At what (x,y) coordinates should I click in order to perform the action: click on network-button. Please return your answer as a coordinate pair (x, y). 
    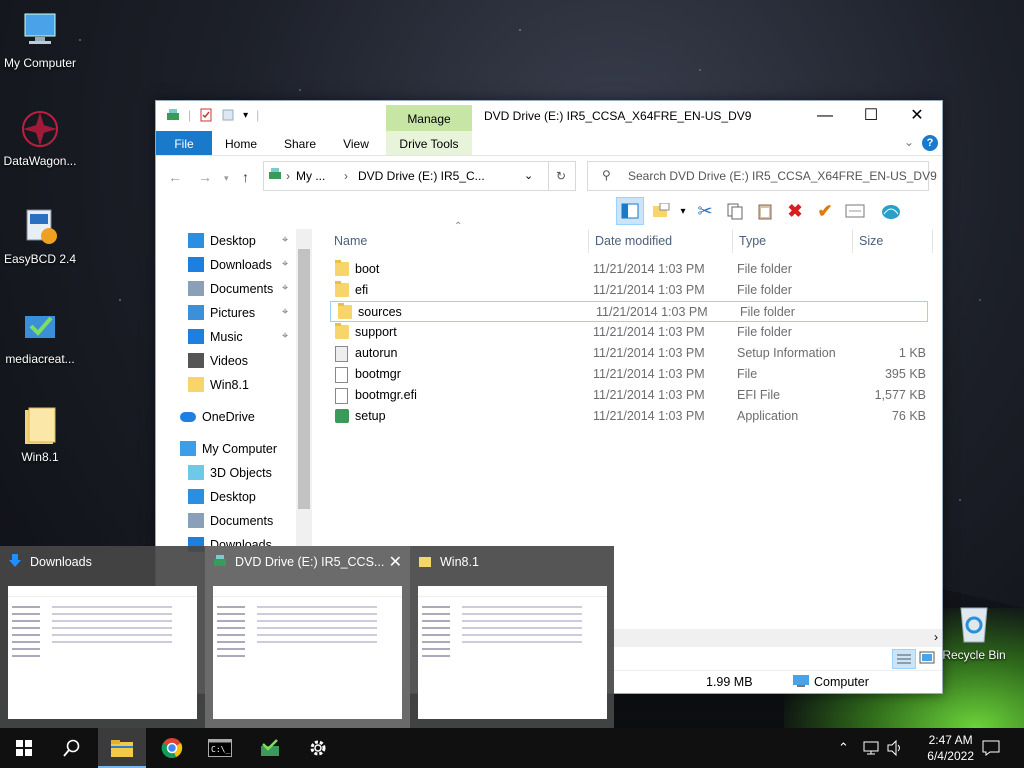
    Looking at the image, I should click on (871, 748).